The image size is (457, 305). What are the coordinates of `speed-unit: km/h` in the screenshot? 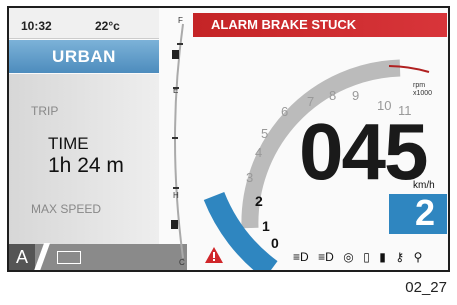 It's located at (424, 185).